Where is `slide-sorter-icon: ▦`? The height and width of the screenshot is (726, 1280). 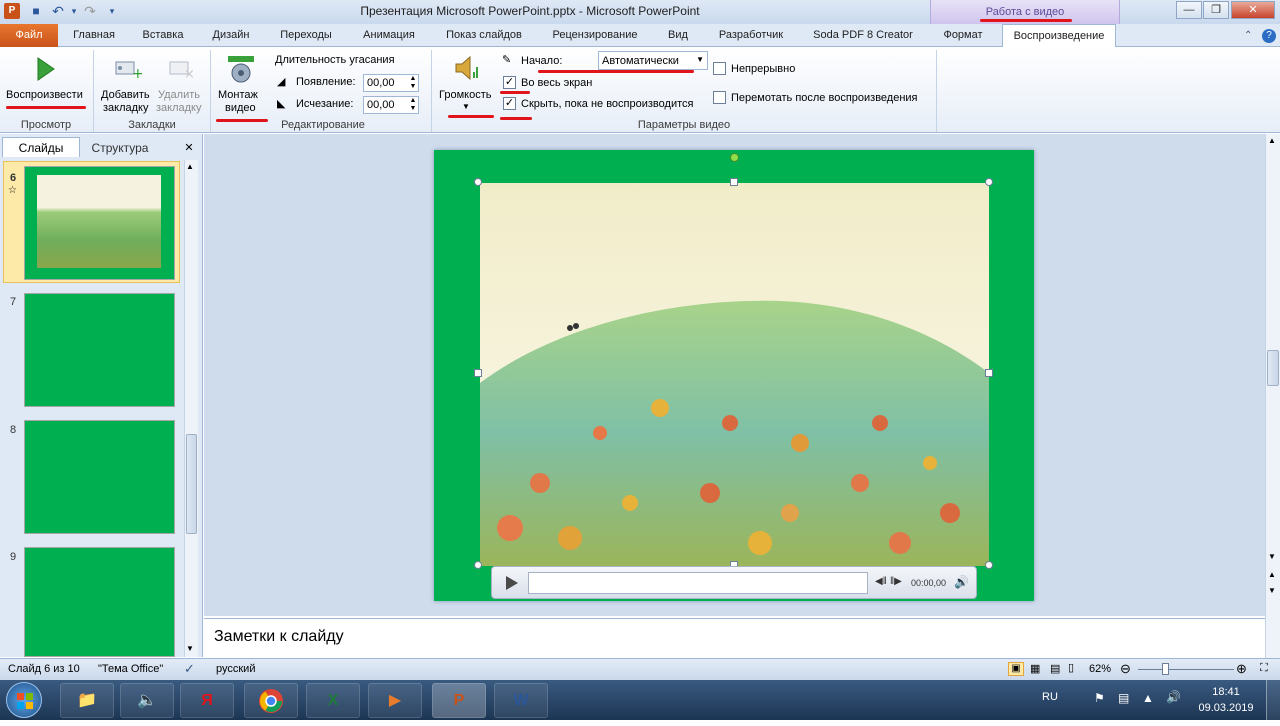
slide-sorter-icon: ▦ is located at coordinates (1035, 668).